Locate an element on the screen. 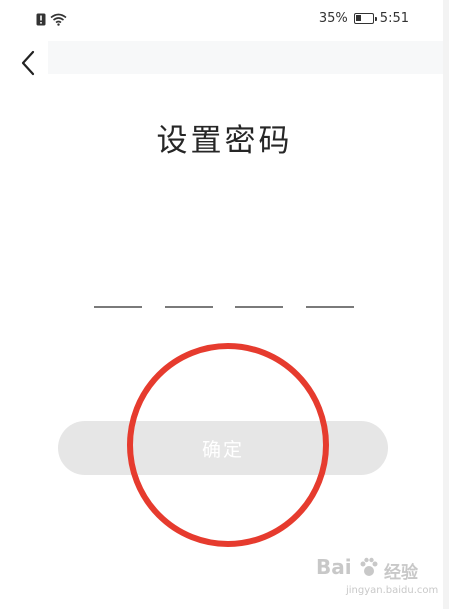 This screenshot has width=449, height=609. watermark: Bai 经验 jingyan.baidu.com is located at coordinates (380, 580).